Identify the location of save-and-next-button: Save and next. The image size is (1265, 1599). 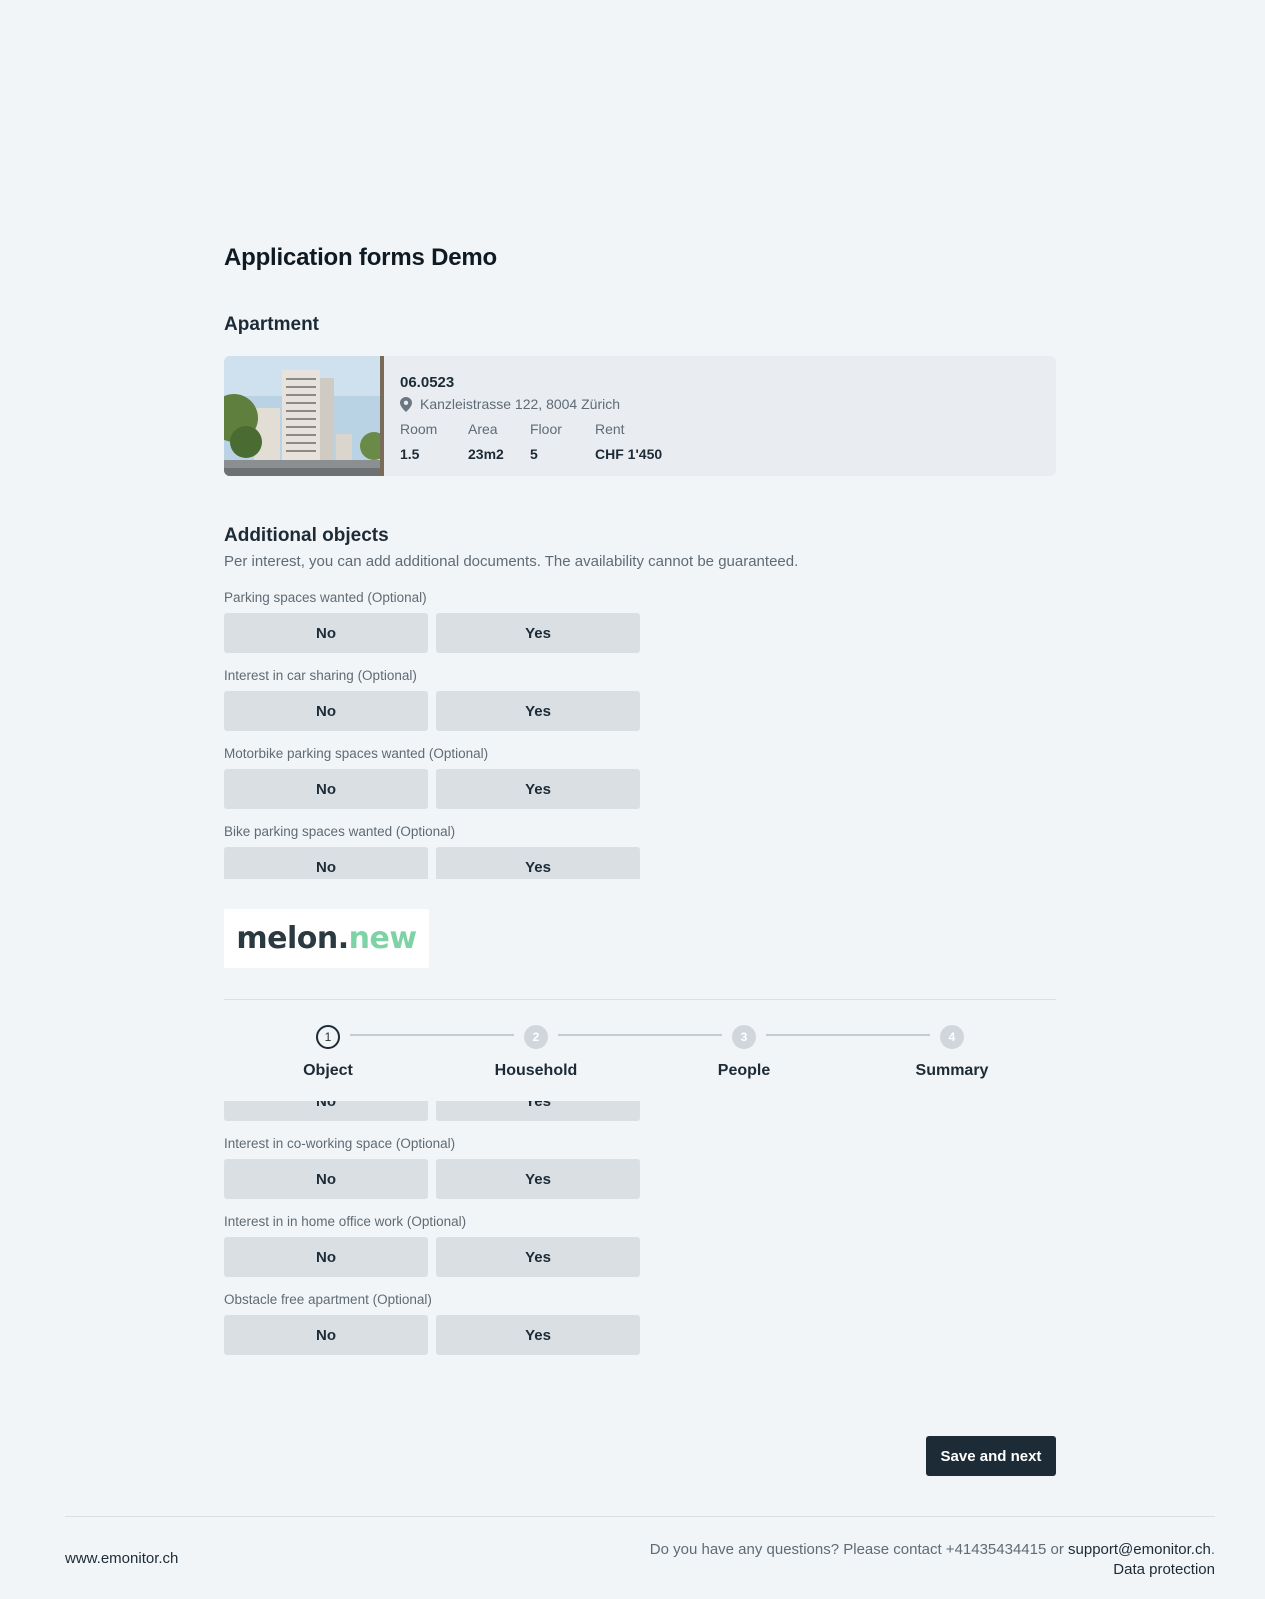
(991, 1456).